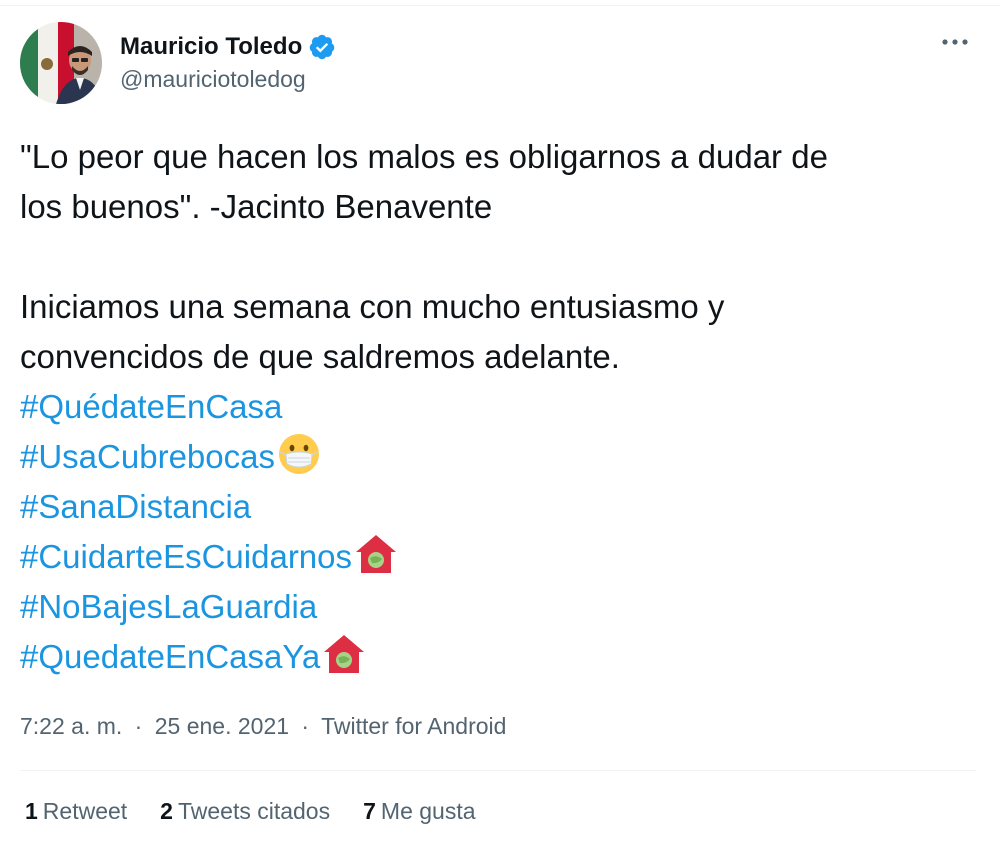  What do you see at coordinates (413, 726) in the screenshot?
I see `tweet-source: Twitter for Android` at bounding box center [413, 726].